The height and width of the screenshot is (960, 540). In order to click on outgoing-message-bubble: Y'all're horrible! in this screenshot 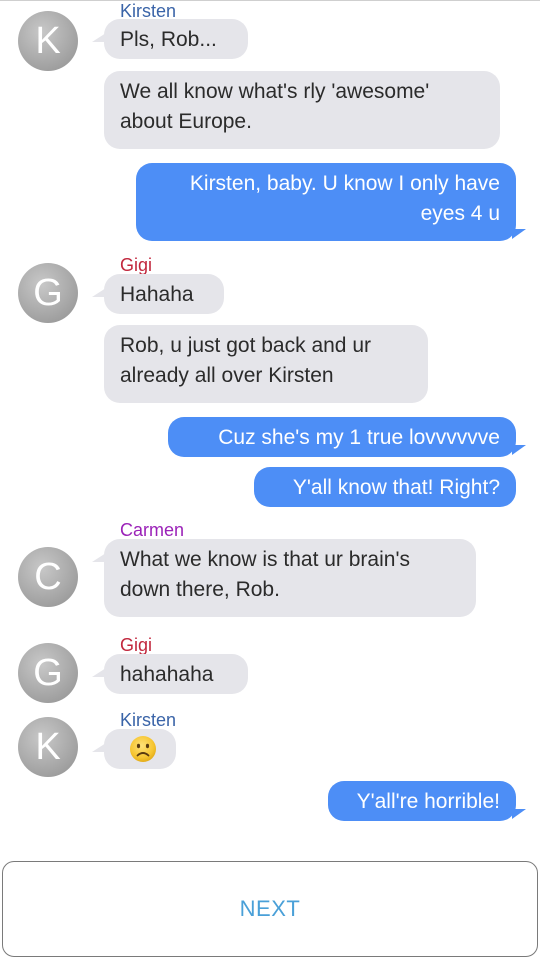, I will do `click(427, 801)`.